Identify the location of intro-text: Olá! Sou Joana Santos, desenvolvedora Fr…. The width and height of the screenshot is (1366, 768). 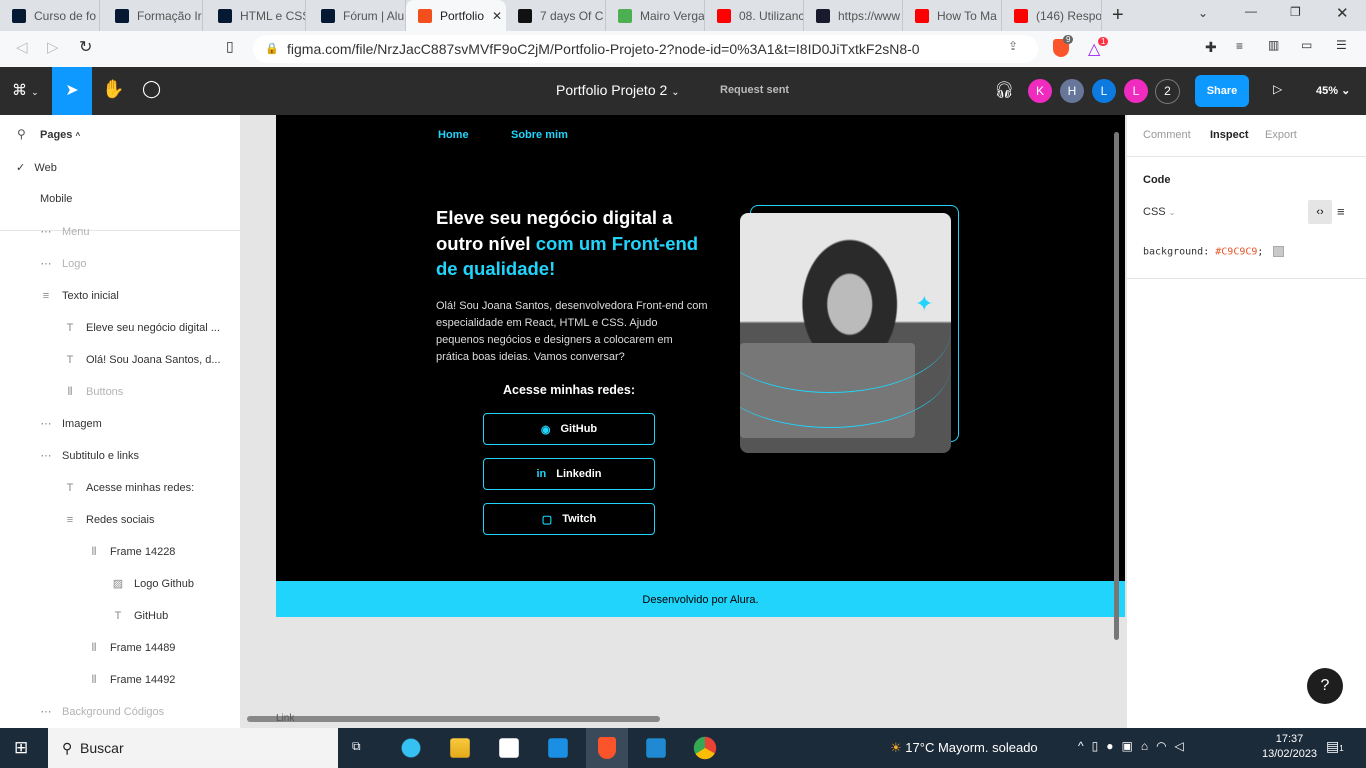
(572, 332).